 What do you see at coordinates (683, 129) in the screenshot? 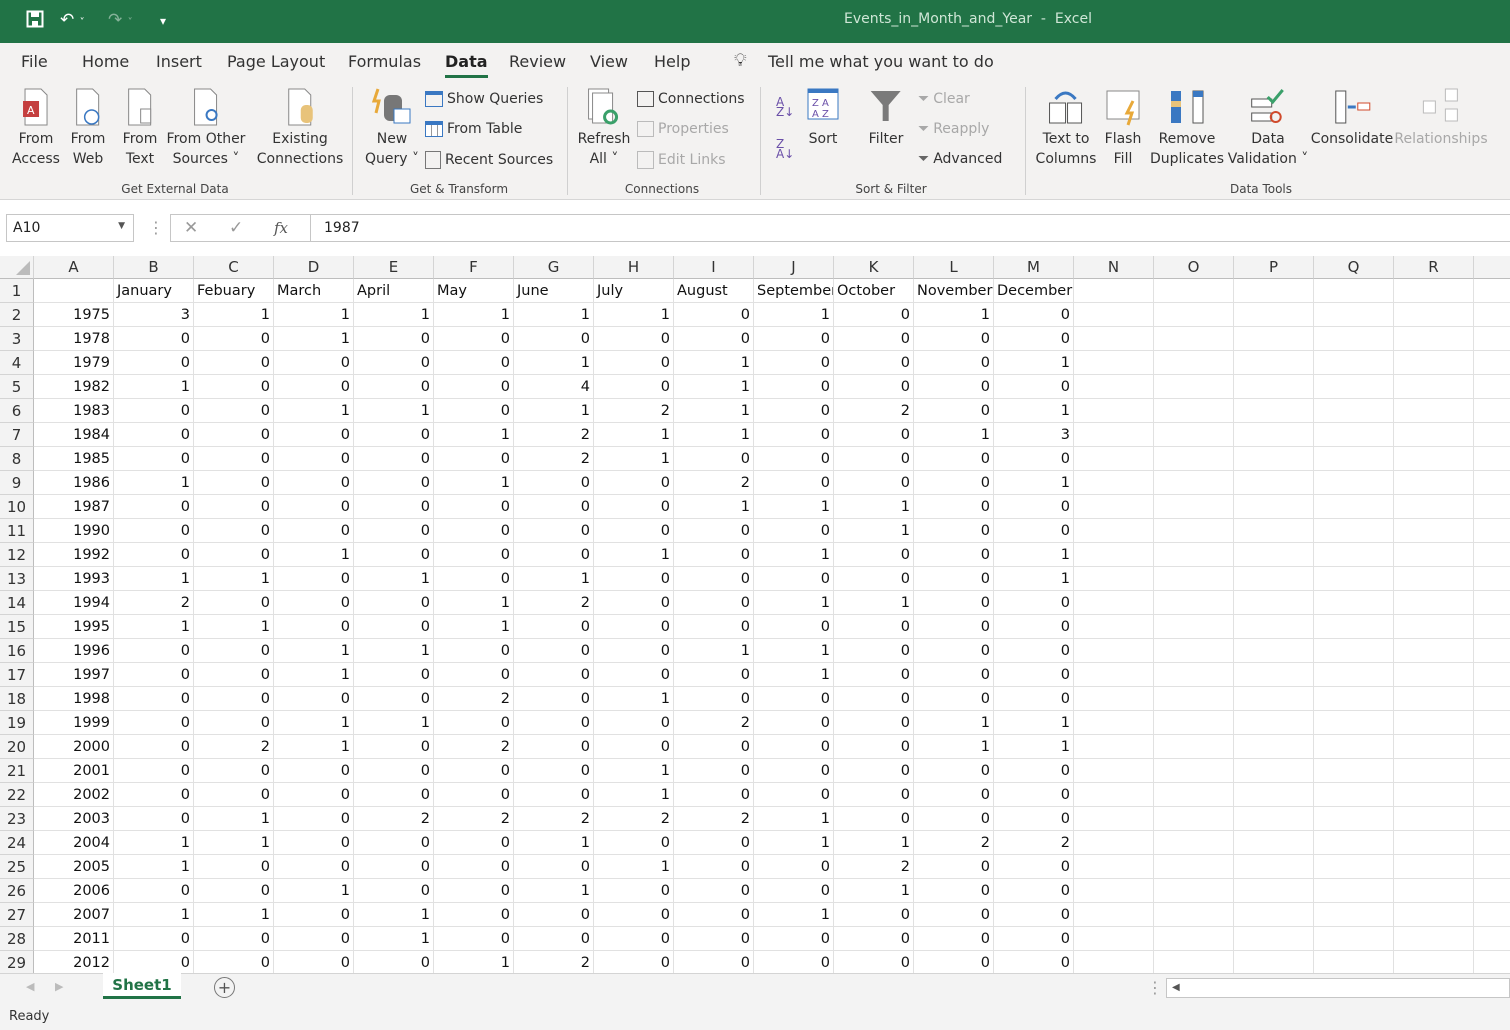
I see `properties-button: Properties` at bounding box center [683, 129].